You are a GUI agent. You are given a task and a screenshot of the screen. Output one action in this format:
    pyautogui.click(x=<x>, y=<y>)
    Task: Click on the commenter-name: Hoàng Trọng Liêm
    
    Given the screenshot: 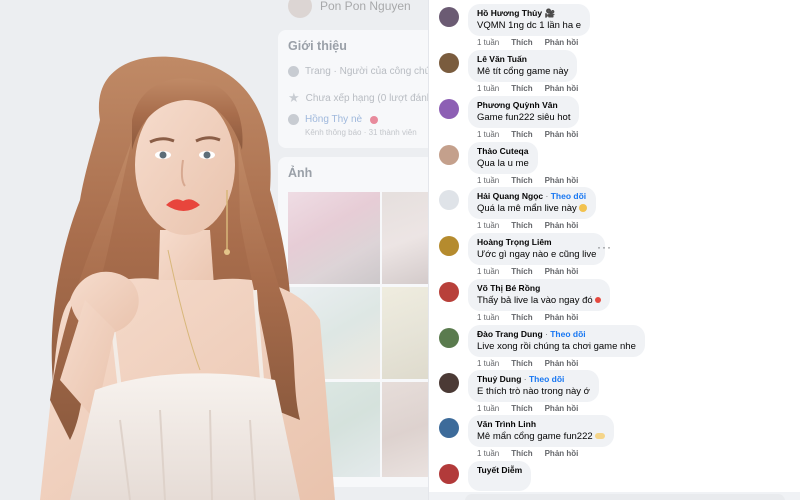 What is the action you would take?
    pyautogui.click(x=536, y=242)
    